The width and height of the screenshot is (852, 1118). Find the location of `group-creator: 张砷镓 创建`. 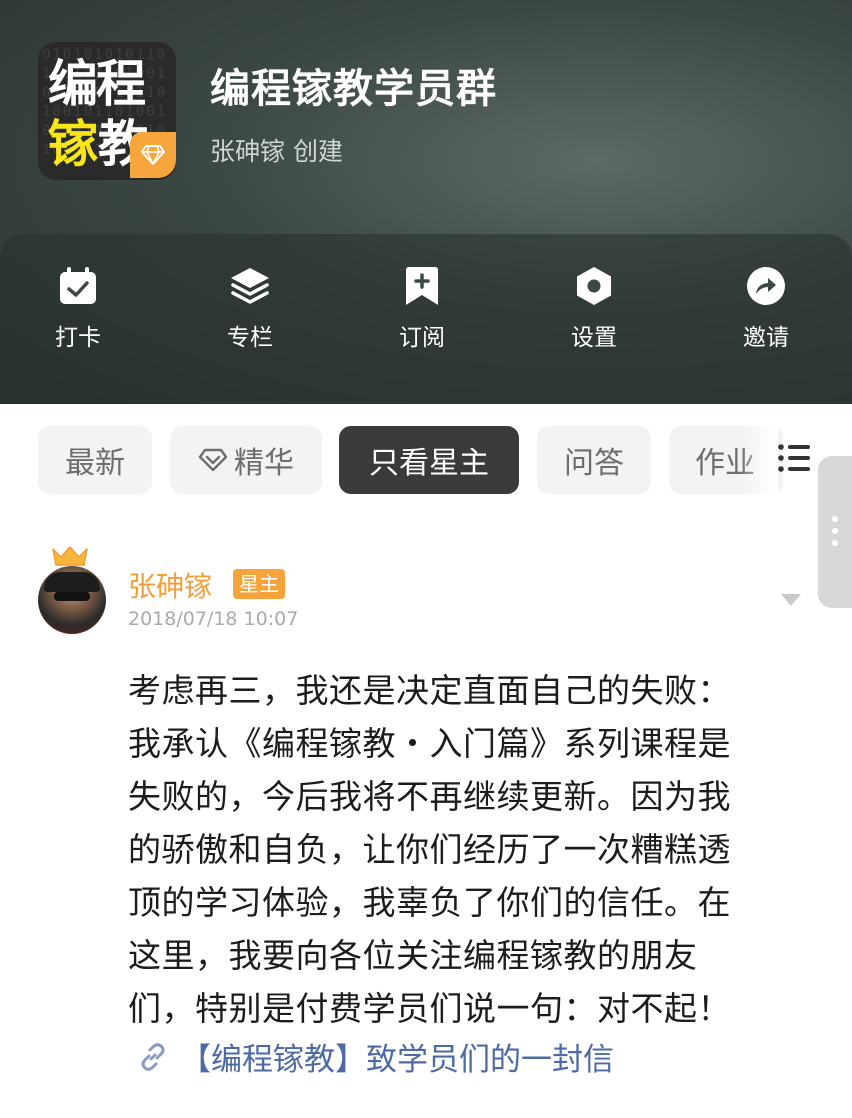

group-creator: 张砷镓 创建 is located at coordinates (276, 150).